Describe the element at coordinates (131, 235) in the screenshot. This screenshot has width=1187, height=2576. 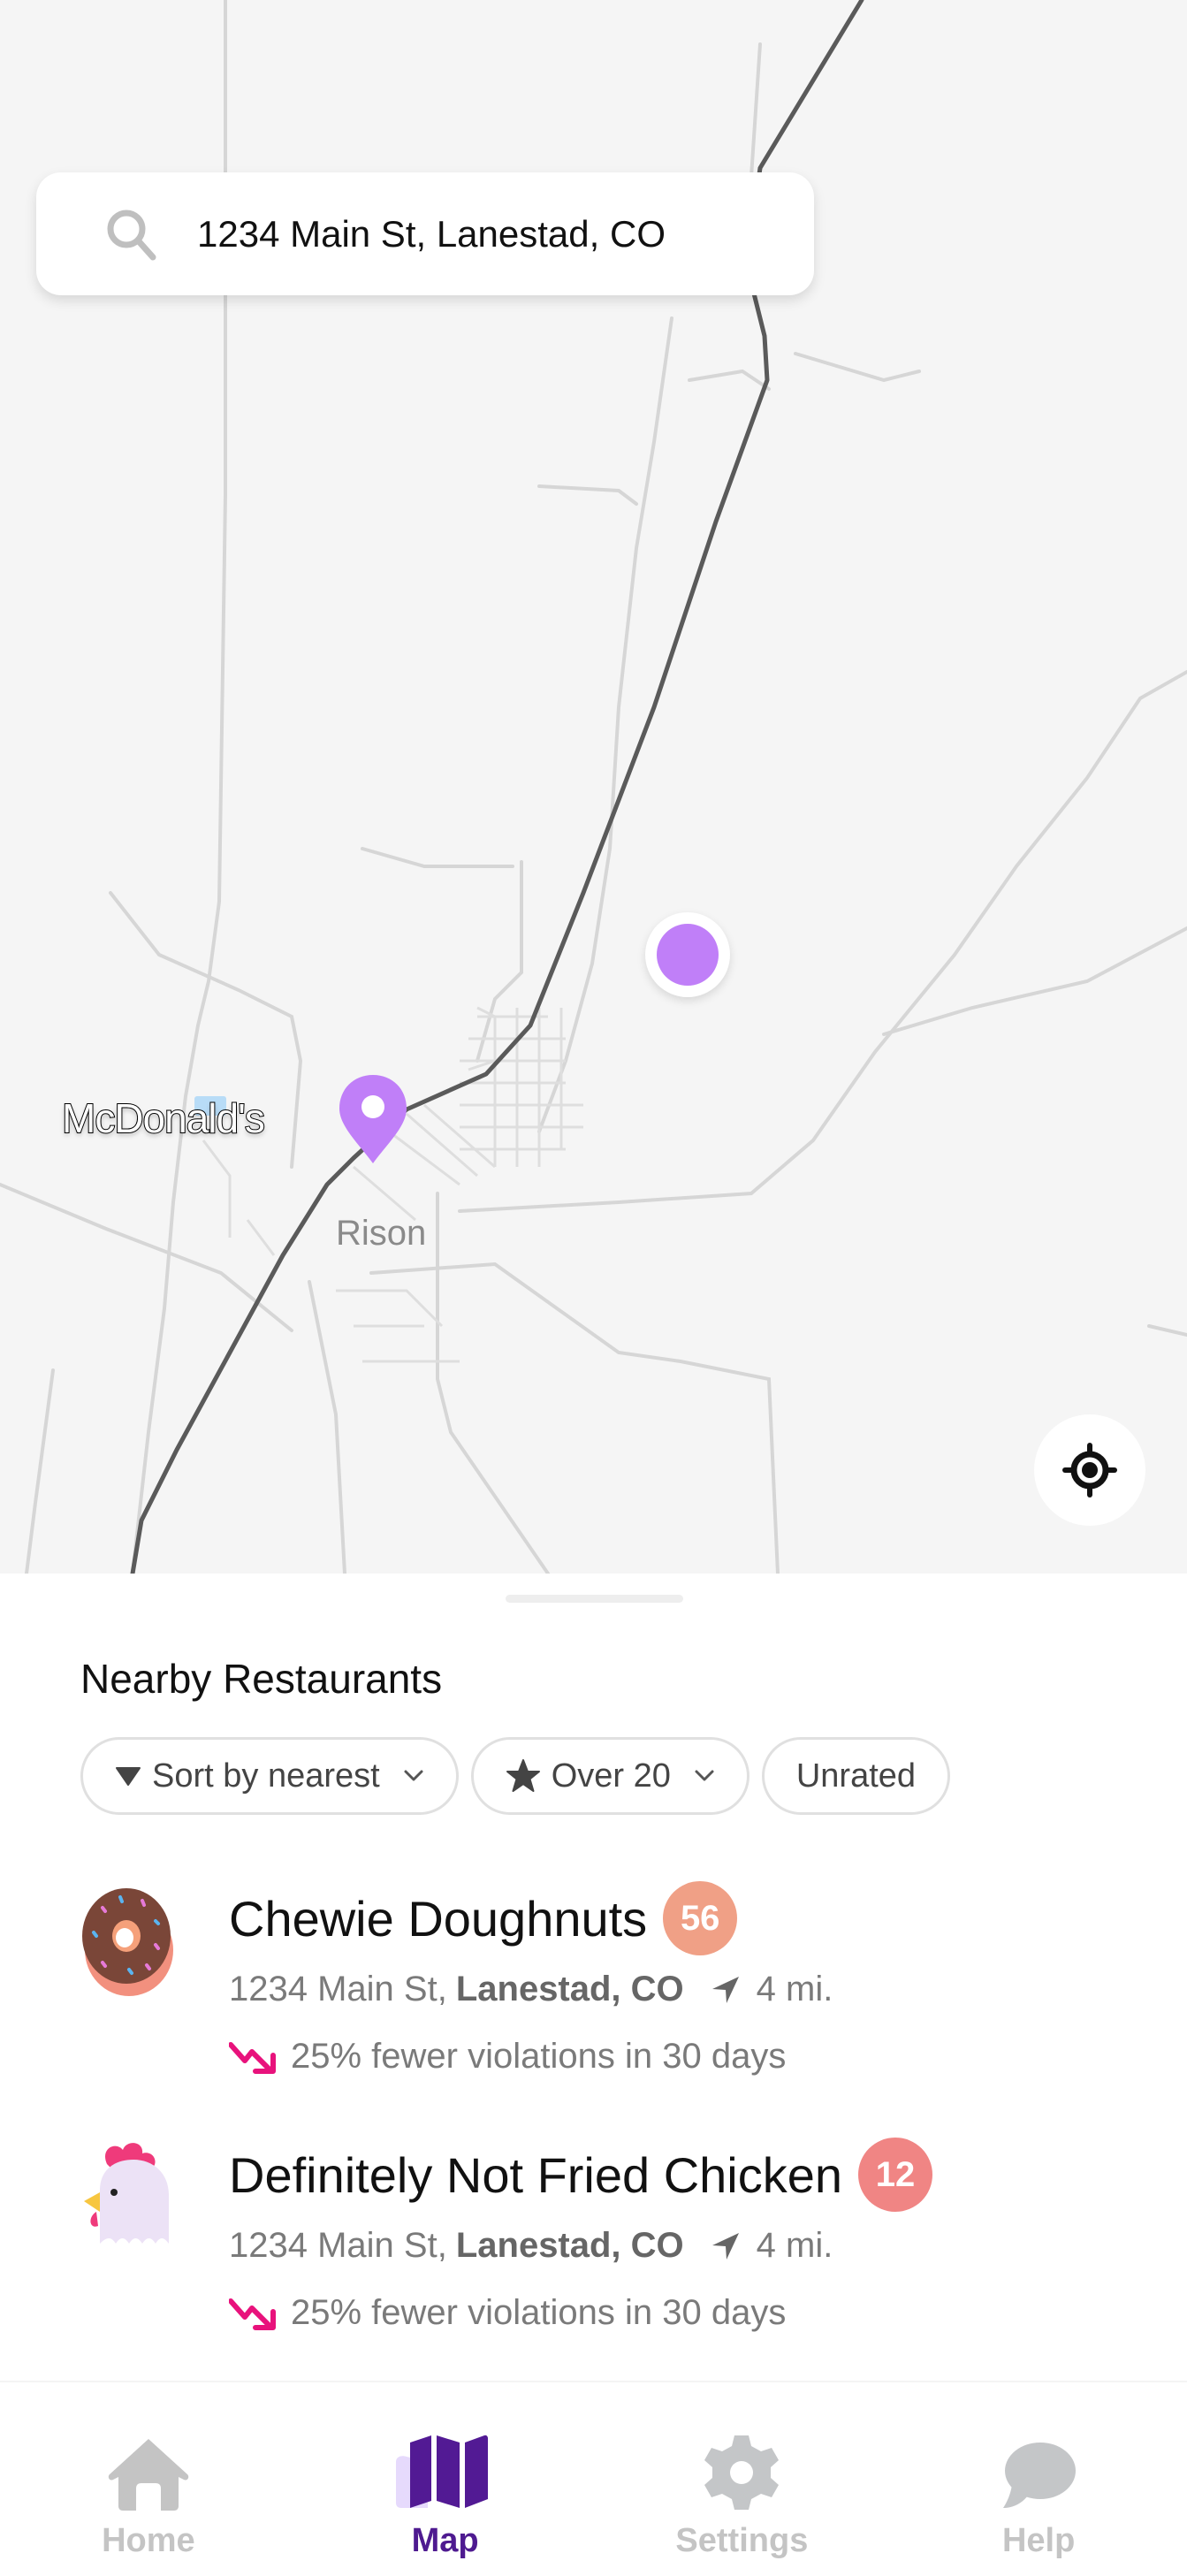
I see `search-icon` at that location.